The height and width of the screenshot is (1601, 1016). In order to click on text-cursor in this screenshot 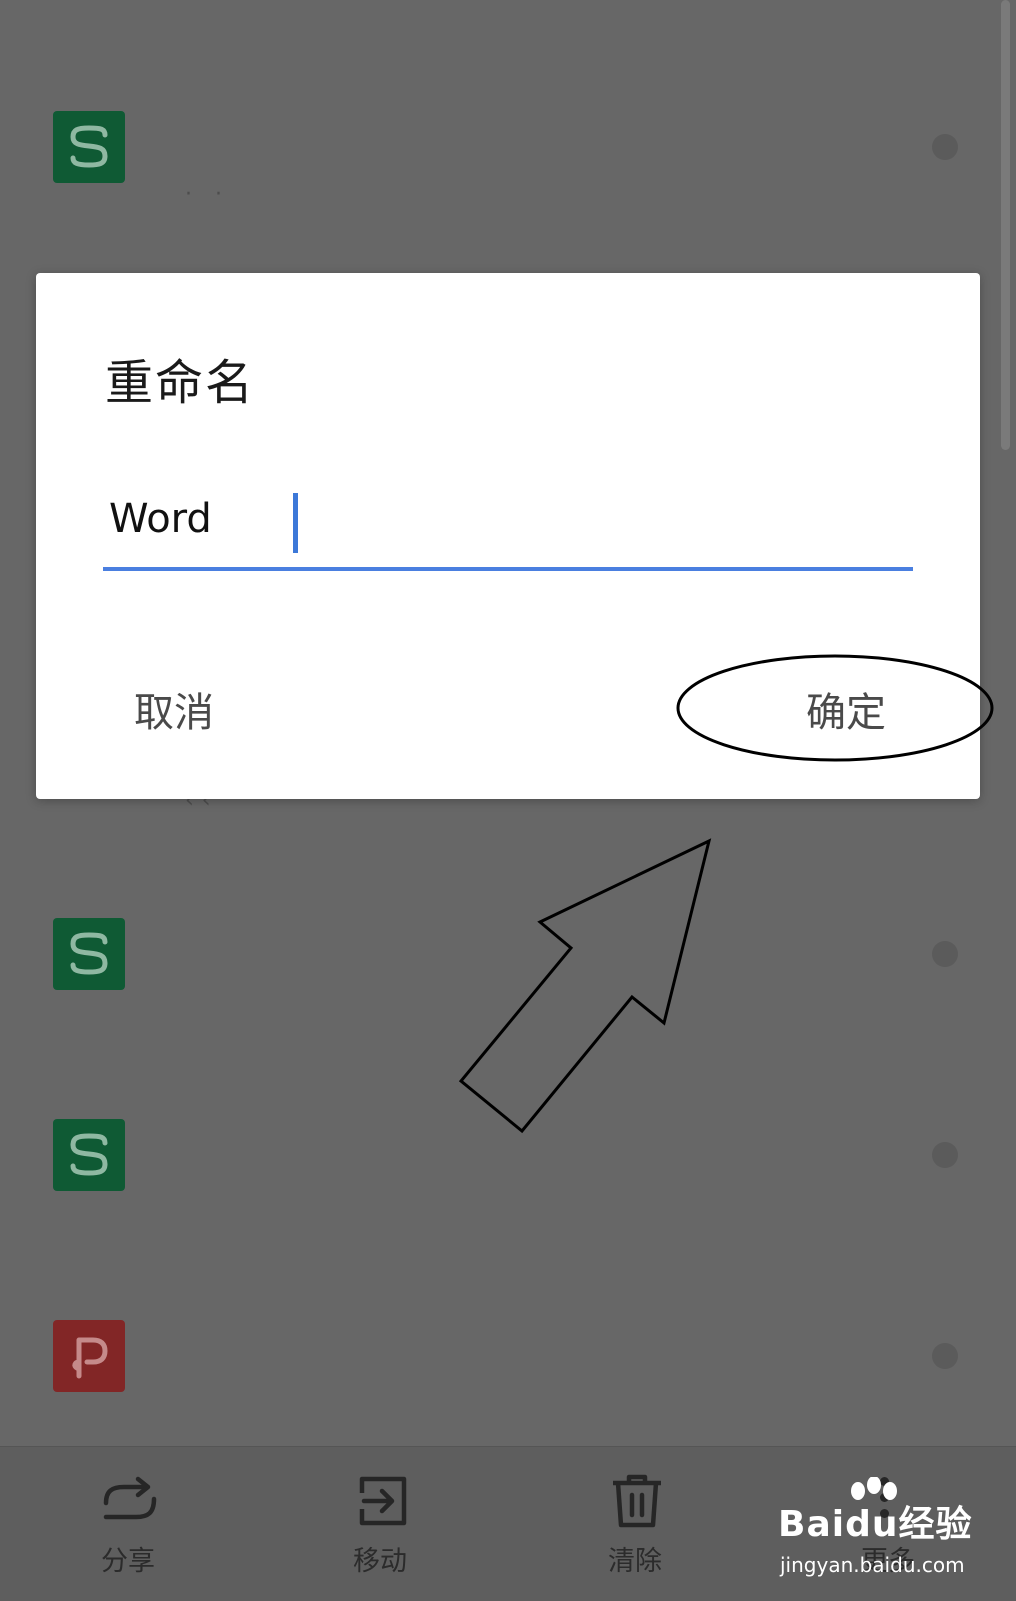, I will do `click(295, 523)`.